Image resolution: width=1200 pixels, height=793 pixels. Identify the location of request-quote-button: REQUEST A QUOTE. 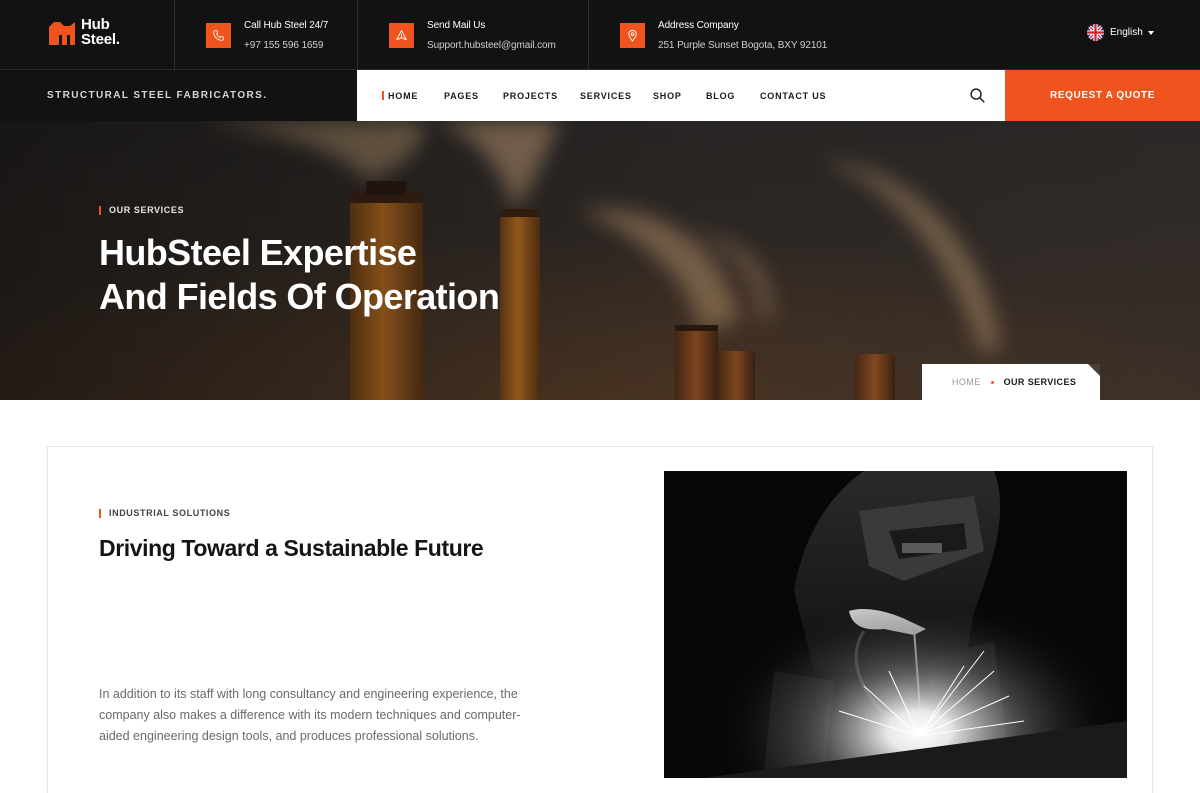
(1102, 95).